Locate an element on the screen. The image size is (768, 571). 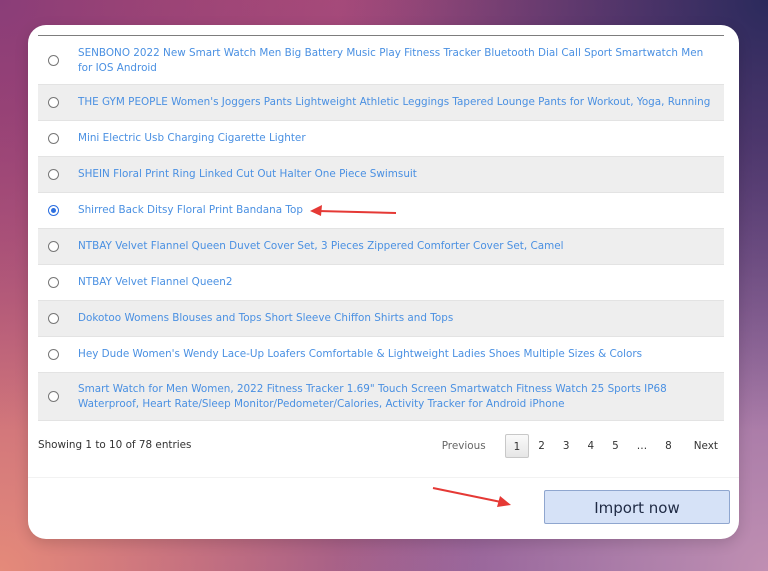
footer-divider is located at coordinates (383, 477).